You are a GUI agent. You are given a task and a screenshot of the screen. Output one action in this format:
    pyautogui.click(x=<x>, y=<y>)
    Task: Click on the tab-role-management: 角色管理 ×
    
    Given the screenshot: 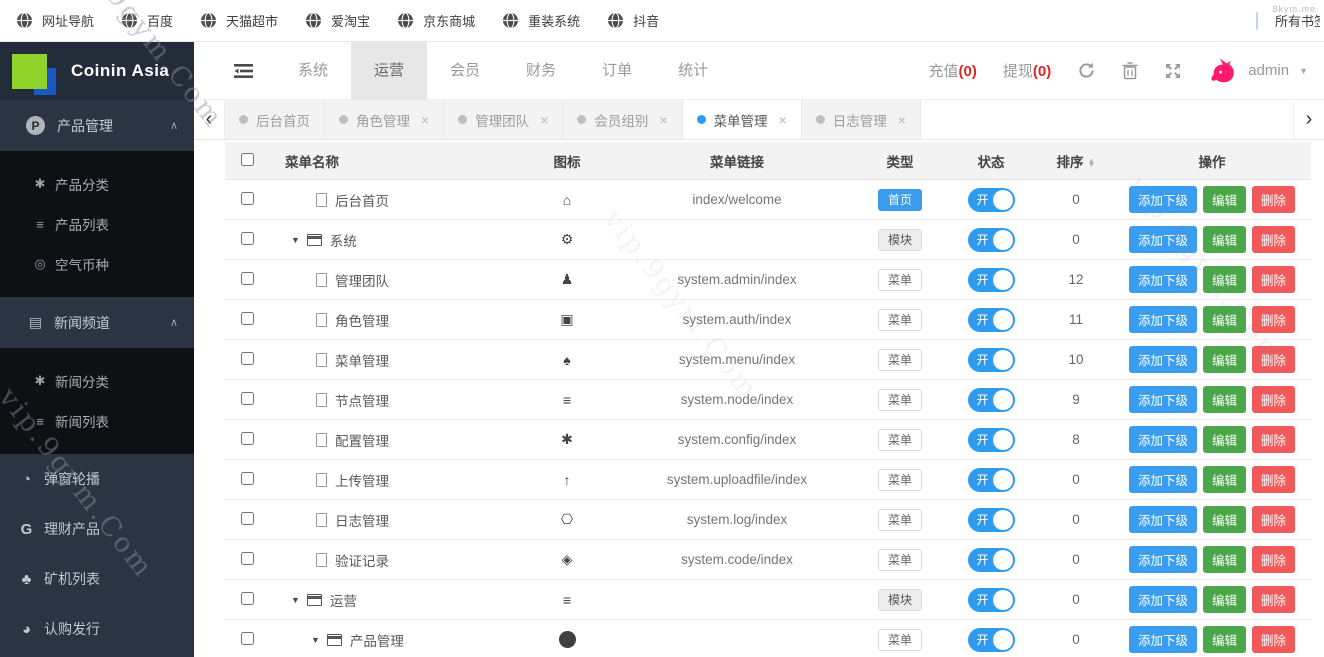 What is the action you would take?
    pyautogui.click(x=385, y=119)
    